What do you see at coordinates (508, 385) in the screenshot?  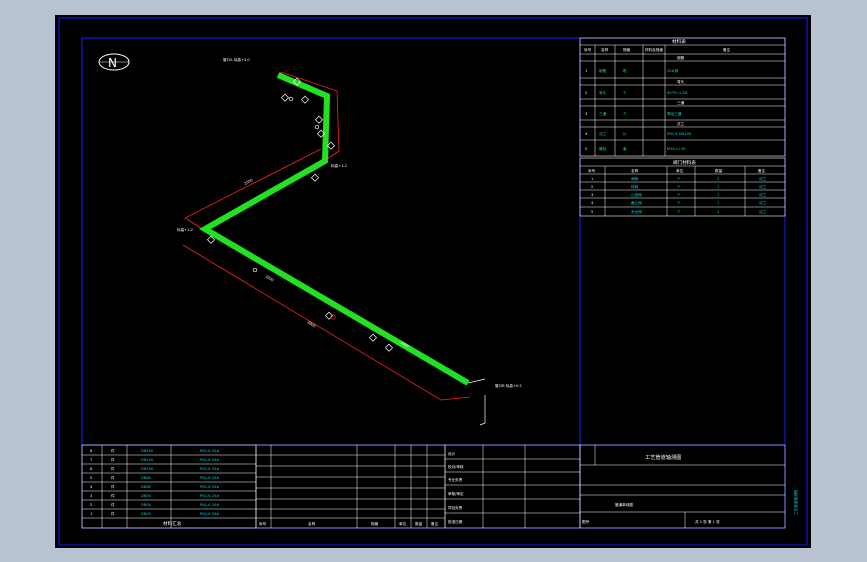 I see `pipe-end-label: 管口B 标高+0.5` at bounding box center [508, 385].